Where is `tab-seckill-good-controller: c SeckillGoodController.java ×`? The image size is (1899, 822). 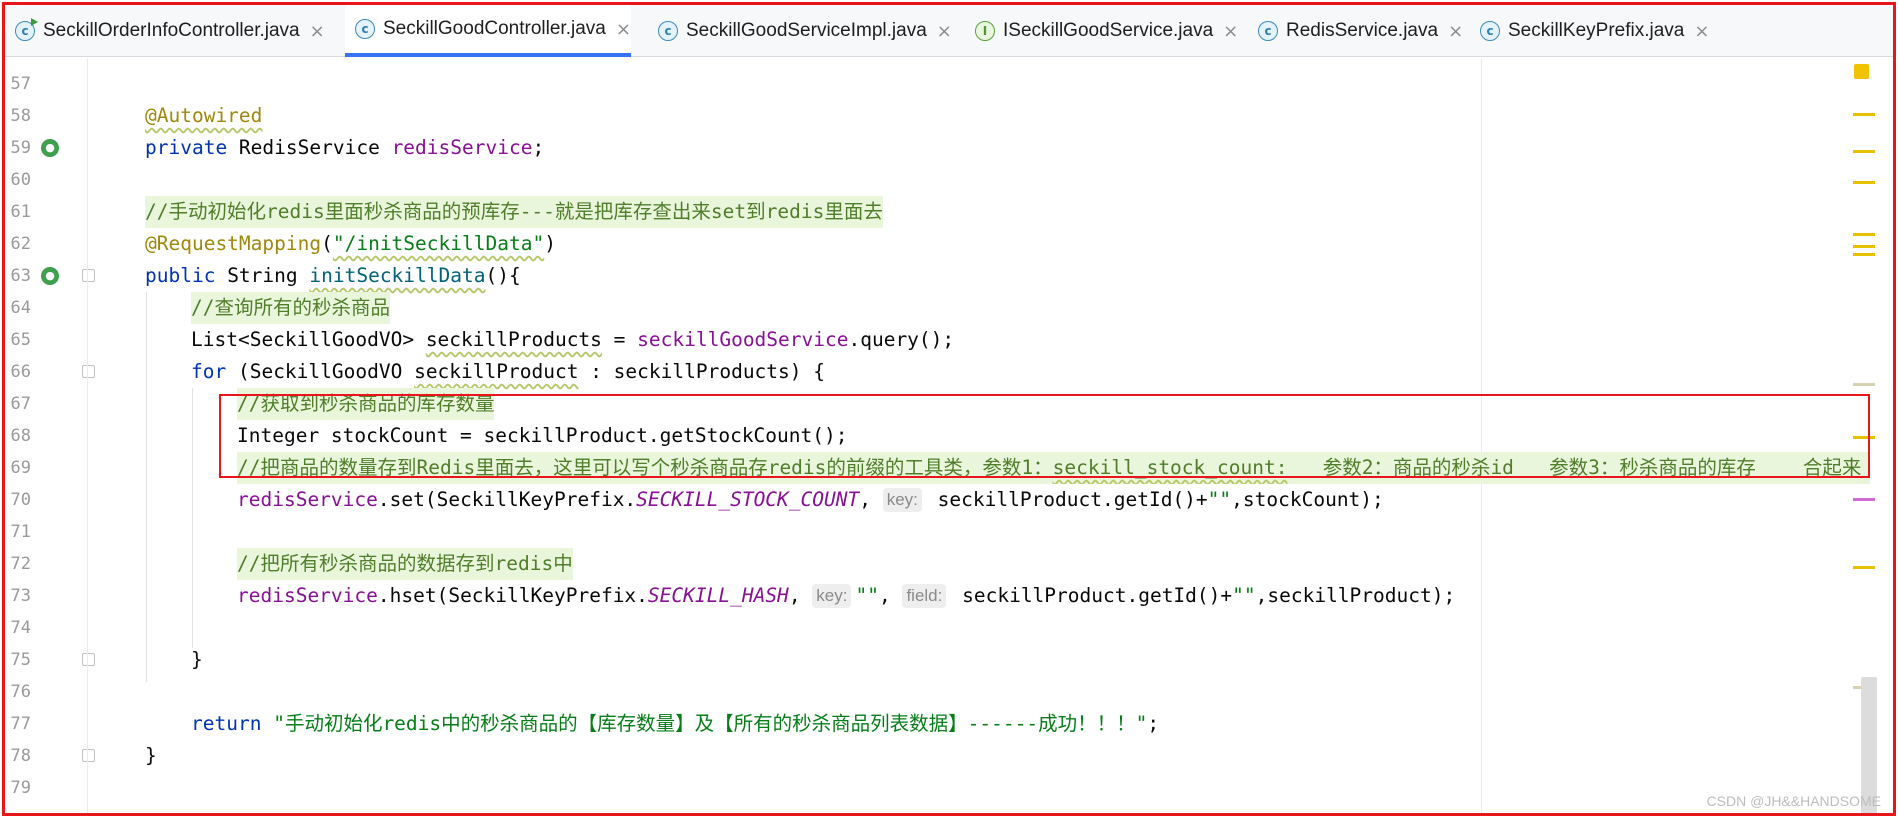
tab-seckill-good-controller: c SeckillGoodController.java × is located at coordinates (488, 31).